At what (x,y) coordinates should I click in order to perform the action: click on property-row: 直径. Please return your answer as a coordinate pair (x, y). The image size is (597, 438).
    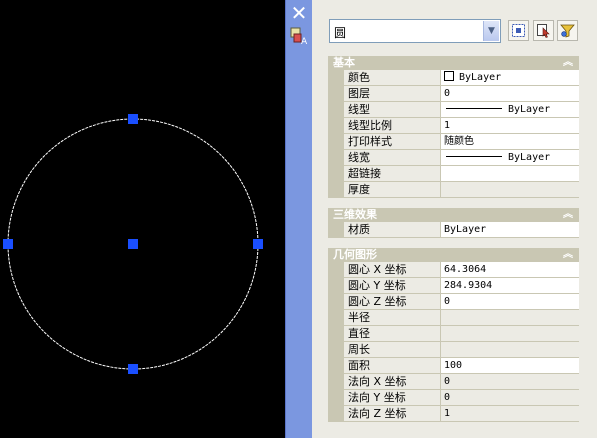
    Looking at the image, I should click on (453, 334).